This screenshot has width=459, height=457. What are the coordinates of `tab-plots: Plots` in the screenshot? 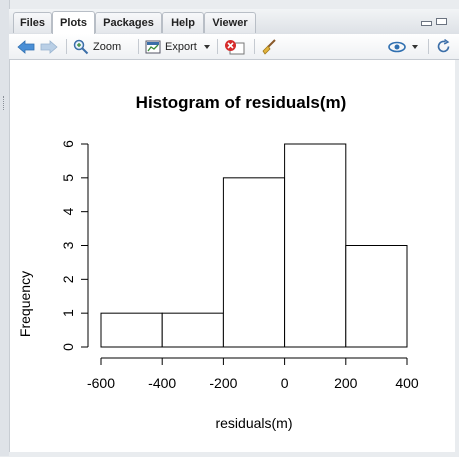 It's located at (73, 22).